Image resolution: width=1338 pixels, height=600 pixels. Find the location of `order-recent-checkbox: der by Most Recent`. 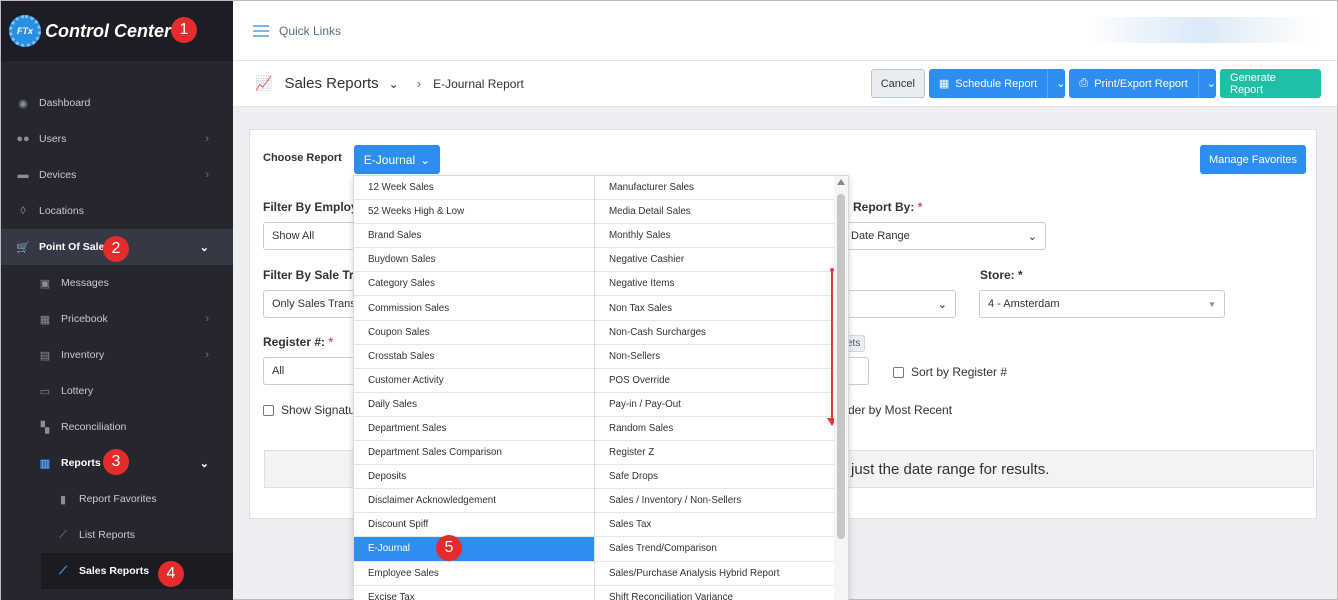

order-recent-checkbox: der by Most Recent is located at coordinates (900, 410).